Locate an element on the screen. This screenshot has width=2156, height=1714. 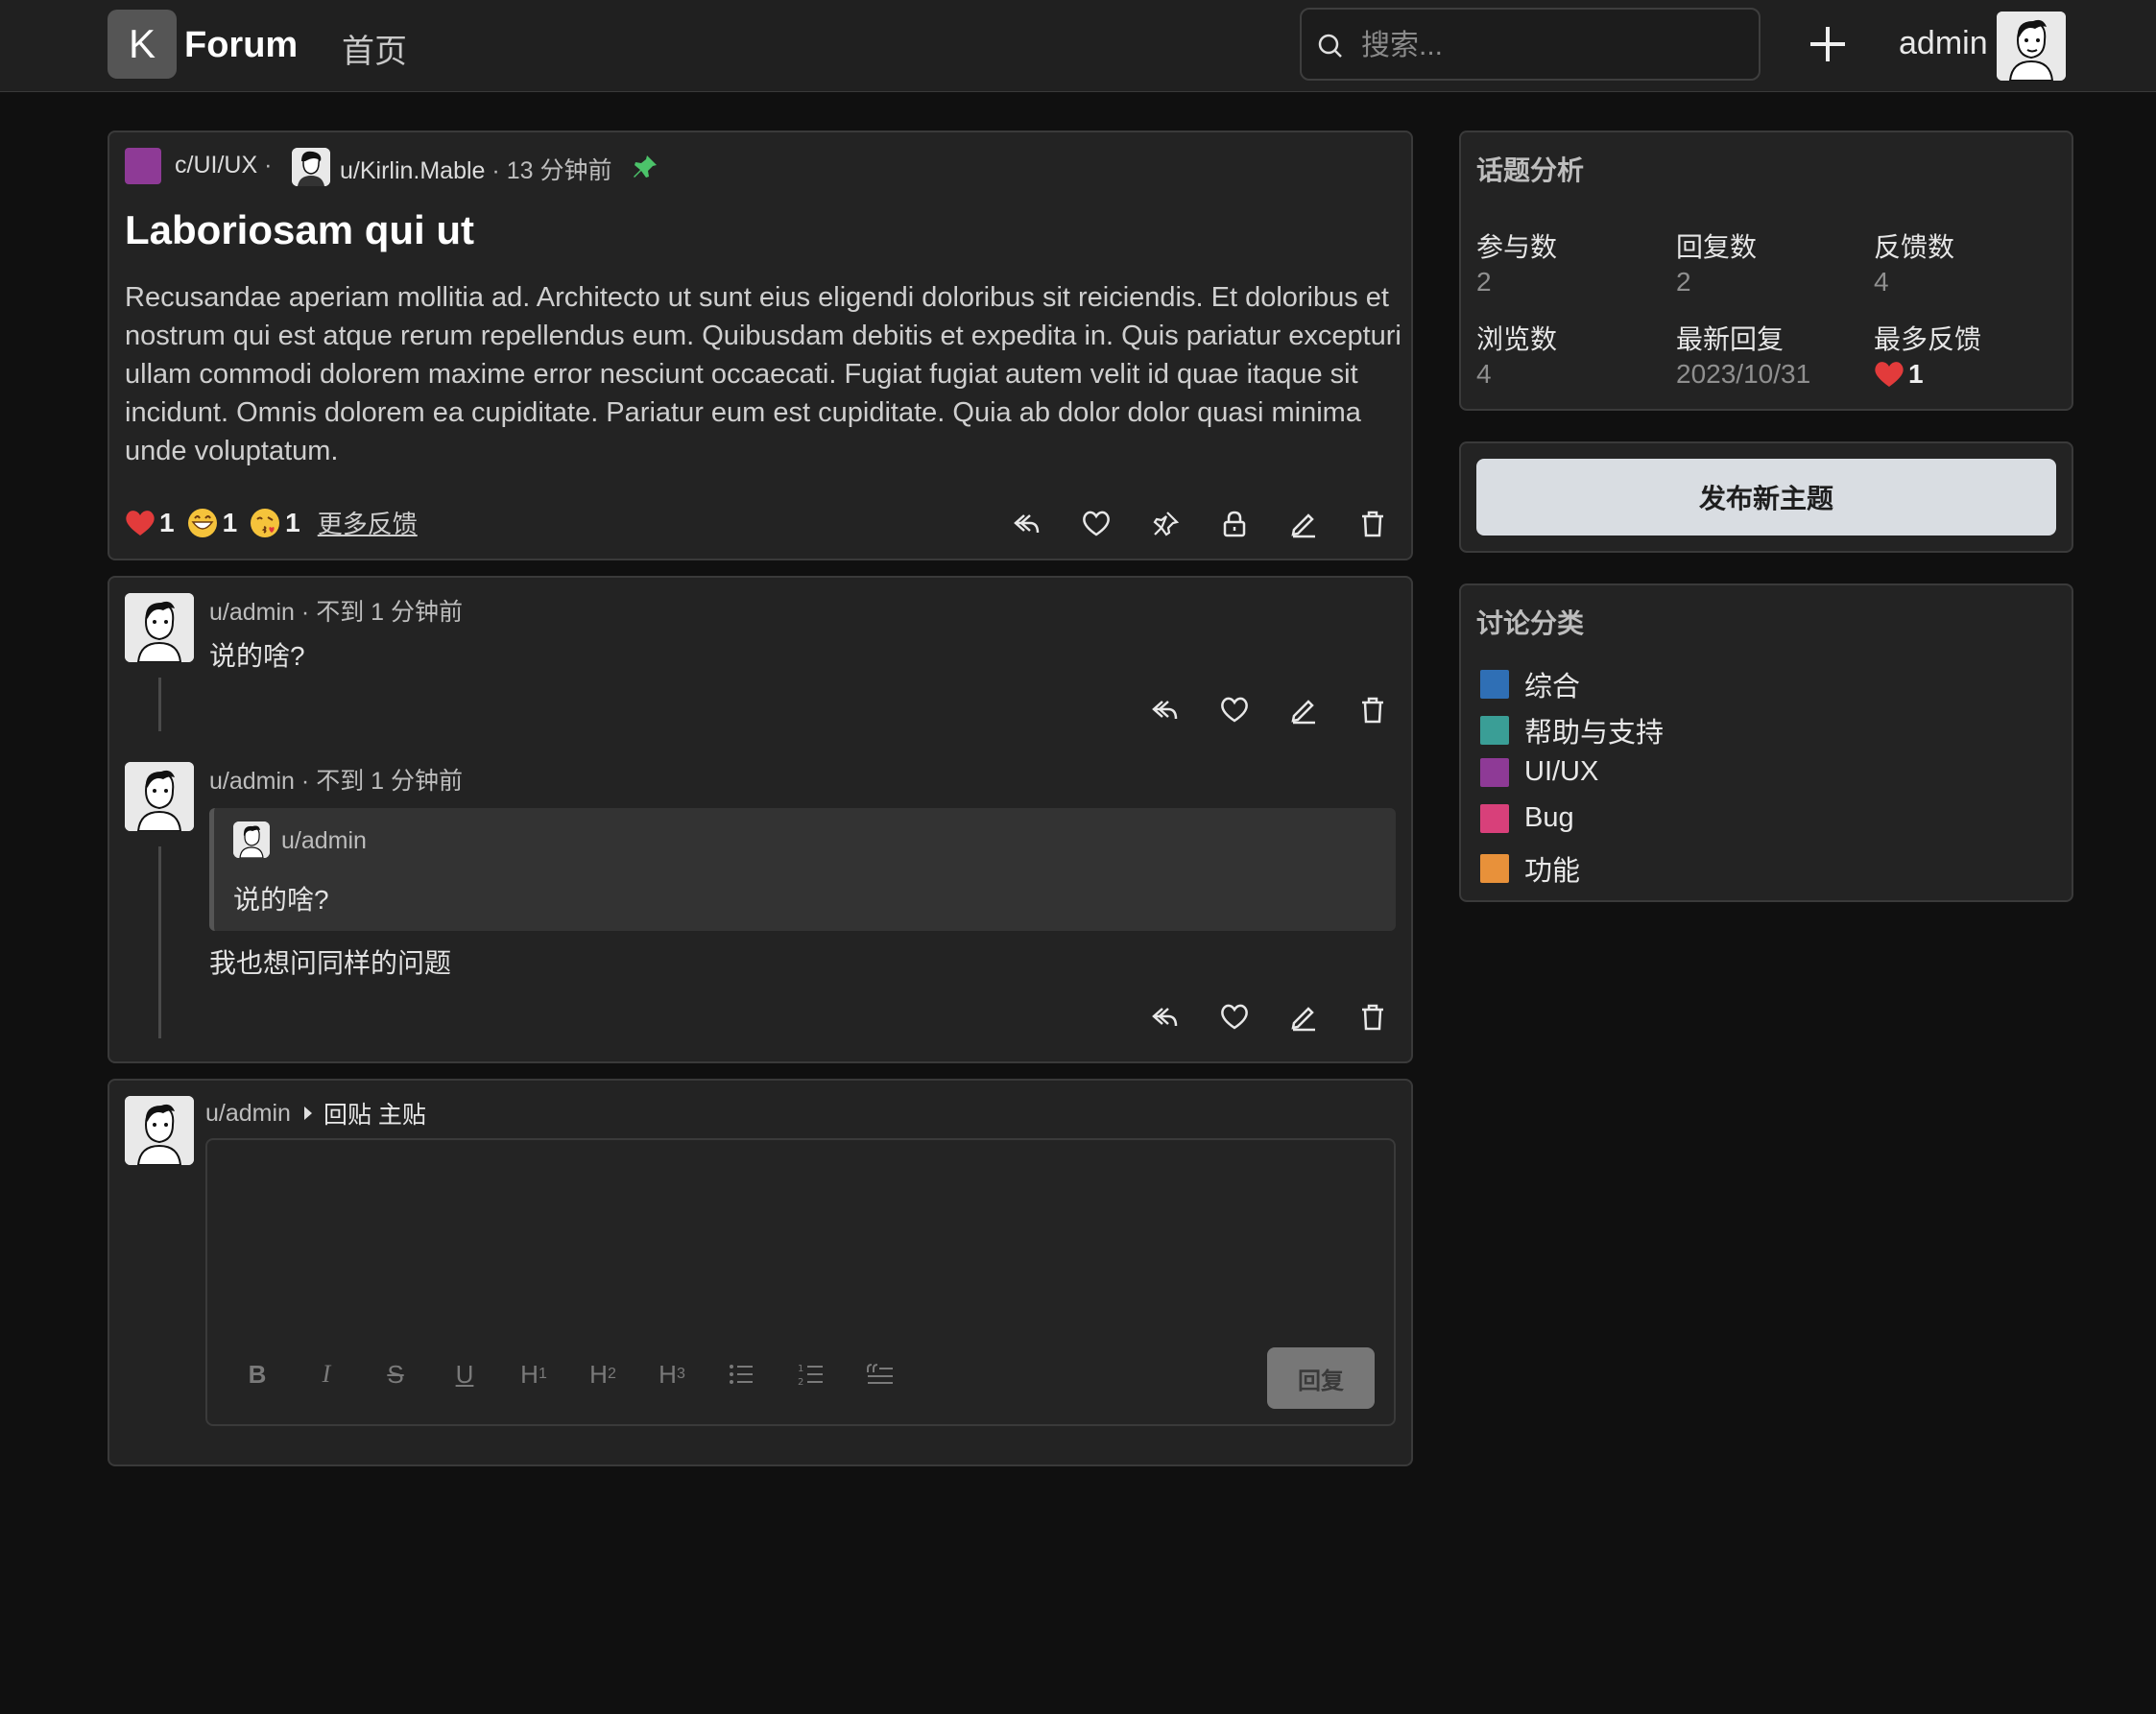
more-feedback-link: 更多反馈 is located at coordinates (368, 522).